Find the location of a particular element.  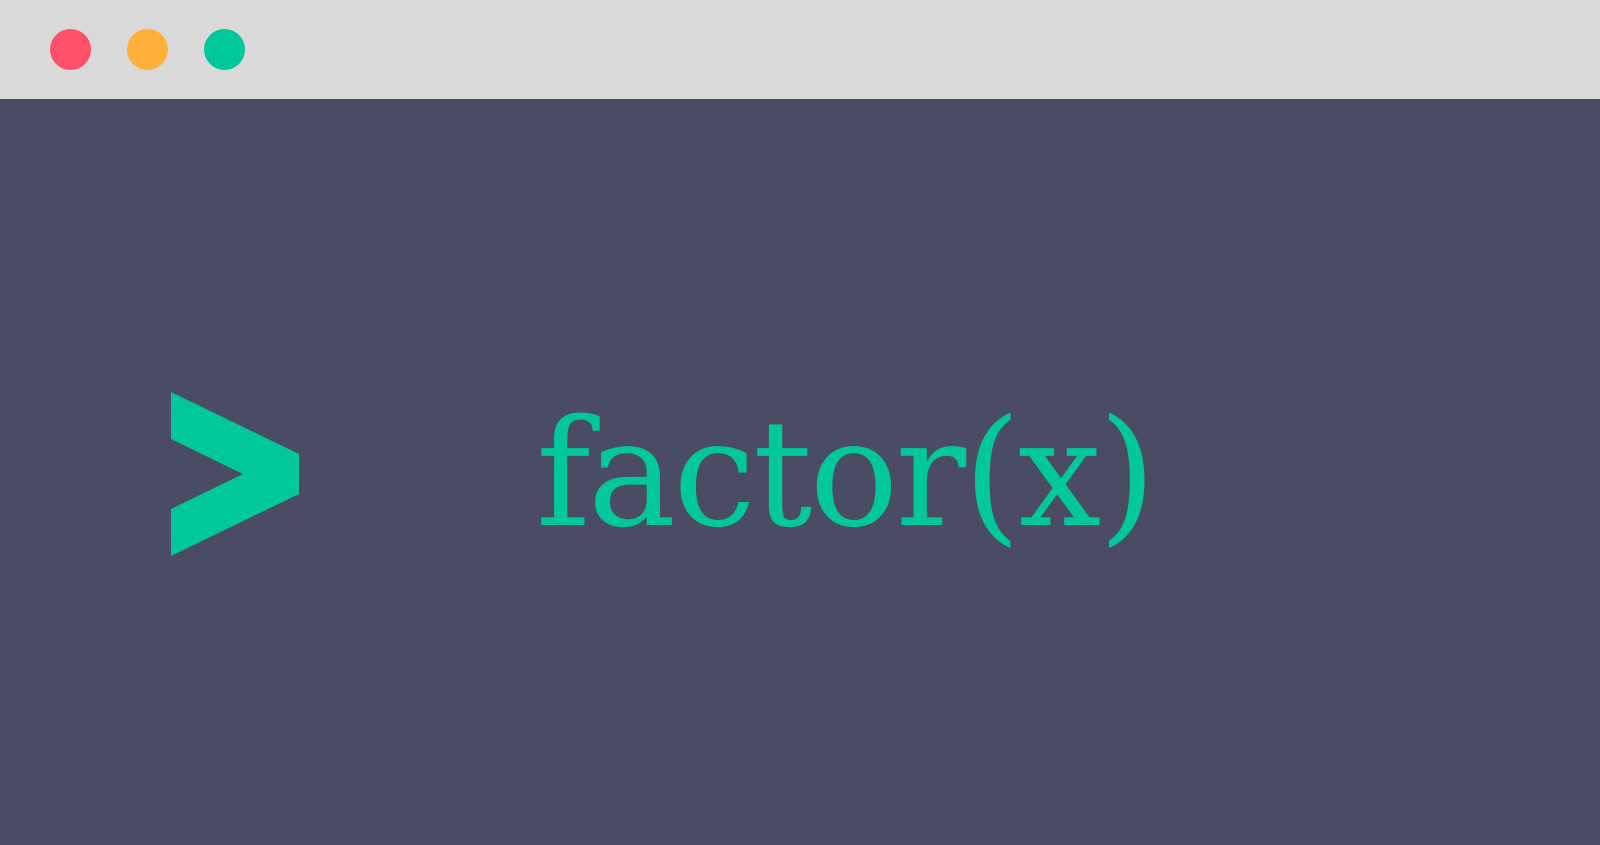

minimize-window-button is located at coordinates (147, 49).